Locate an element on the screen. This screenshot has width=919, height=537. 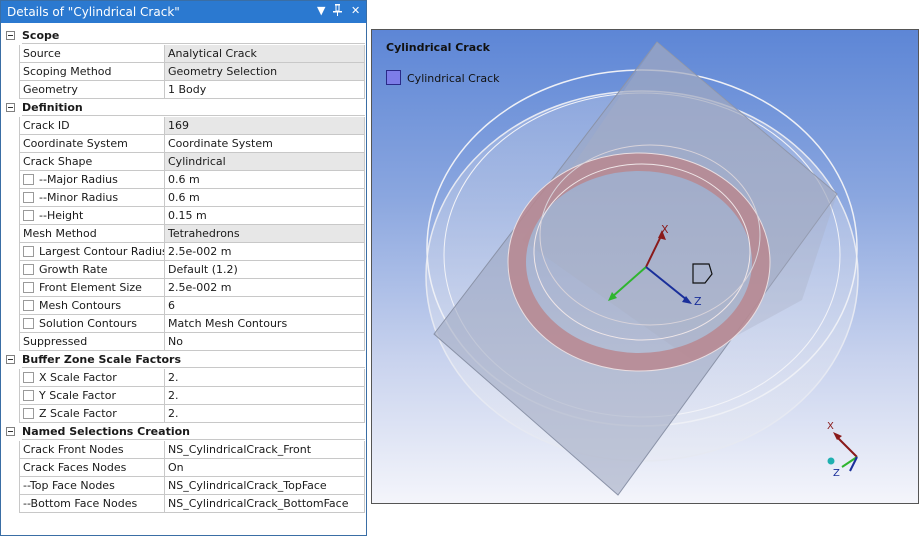
property-name-text: Front Element Size is located at coordinates (90, 287).